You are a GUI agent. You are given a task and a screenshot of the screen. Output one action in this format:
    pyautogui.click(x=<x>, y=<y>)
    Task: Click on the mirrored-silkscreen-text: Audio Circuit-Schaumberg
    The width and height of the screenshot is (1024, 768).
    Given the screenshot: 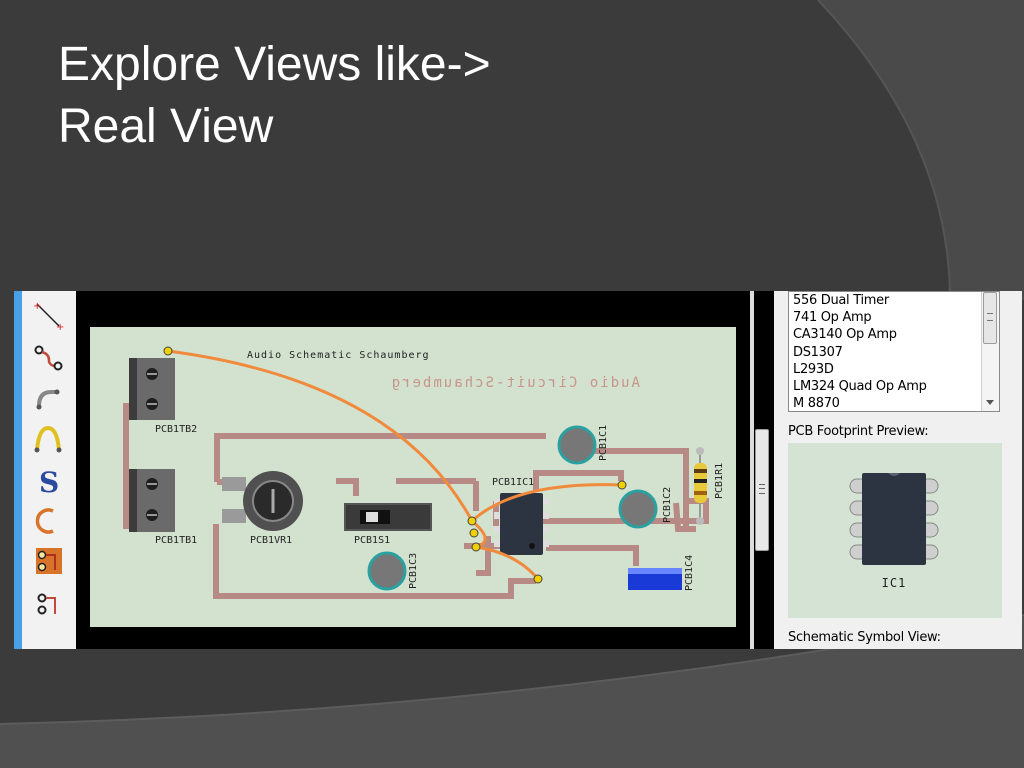 What is the action you would take?
    pyautogui.click(x=515, y=383)
    